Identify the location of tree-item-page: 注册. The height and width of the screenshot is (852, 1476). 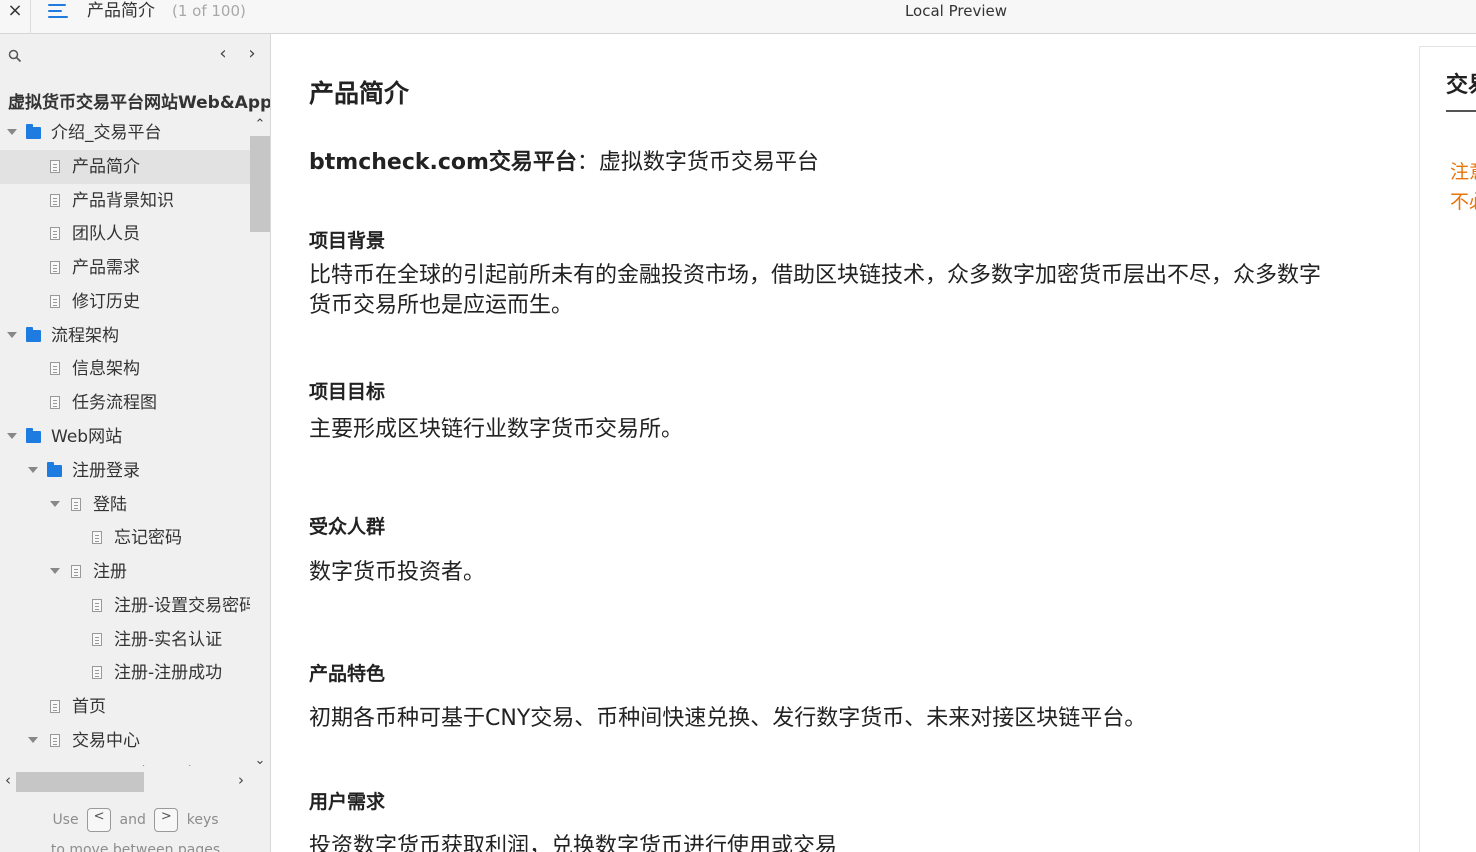
(125, 572).